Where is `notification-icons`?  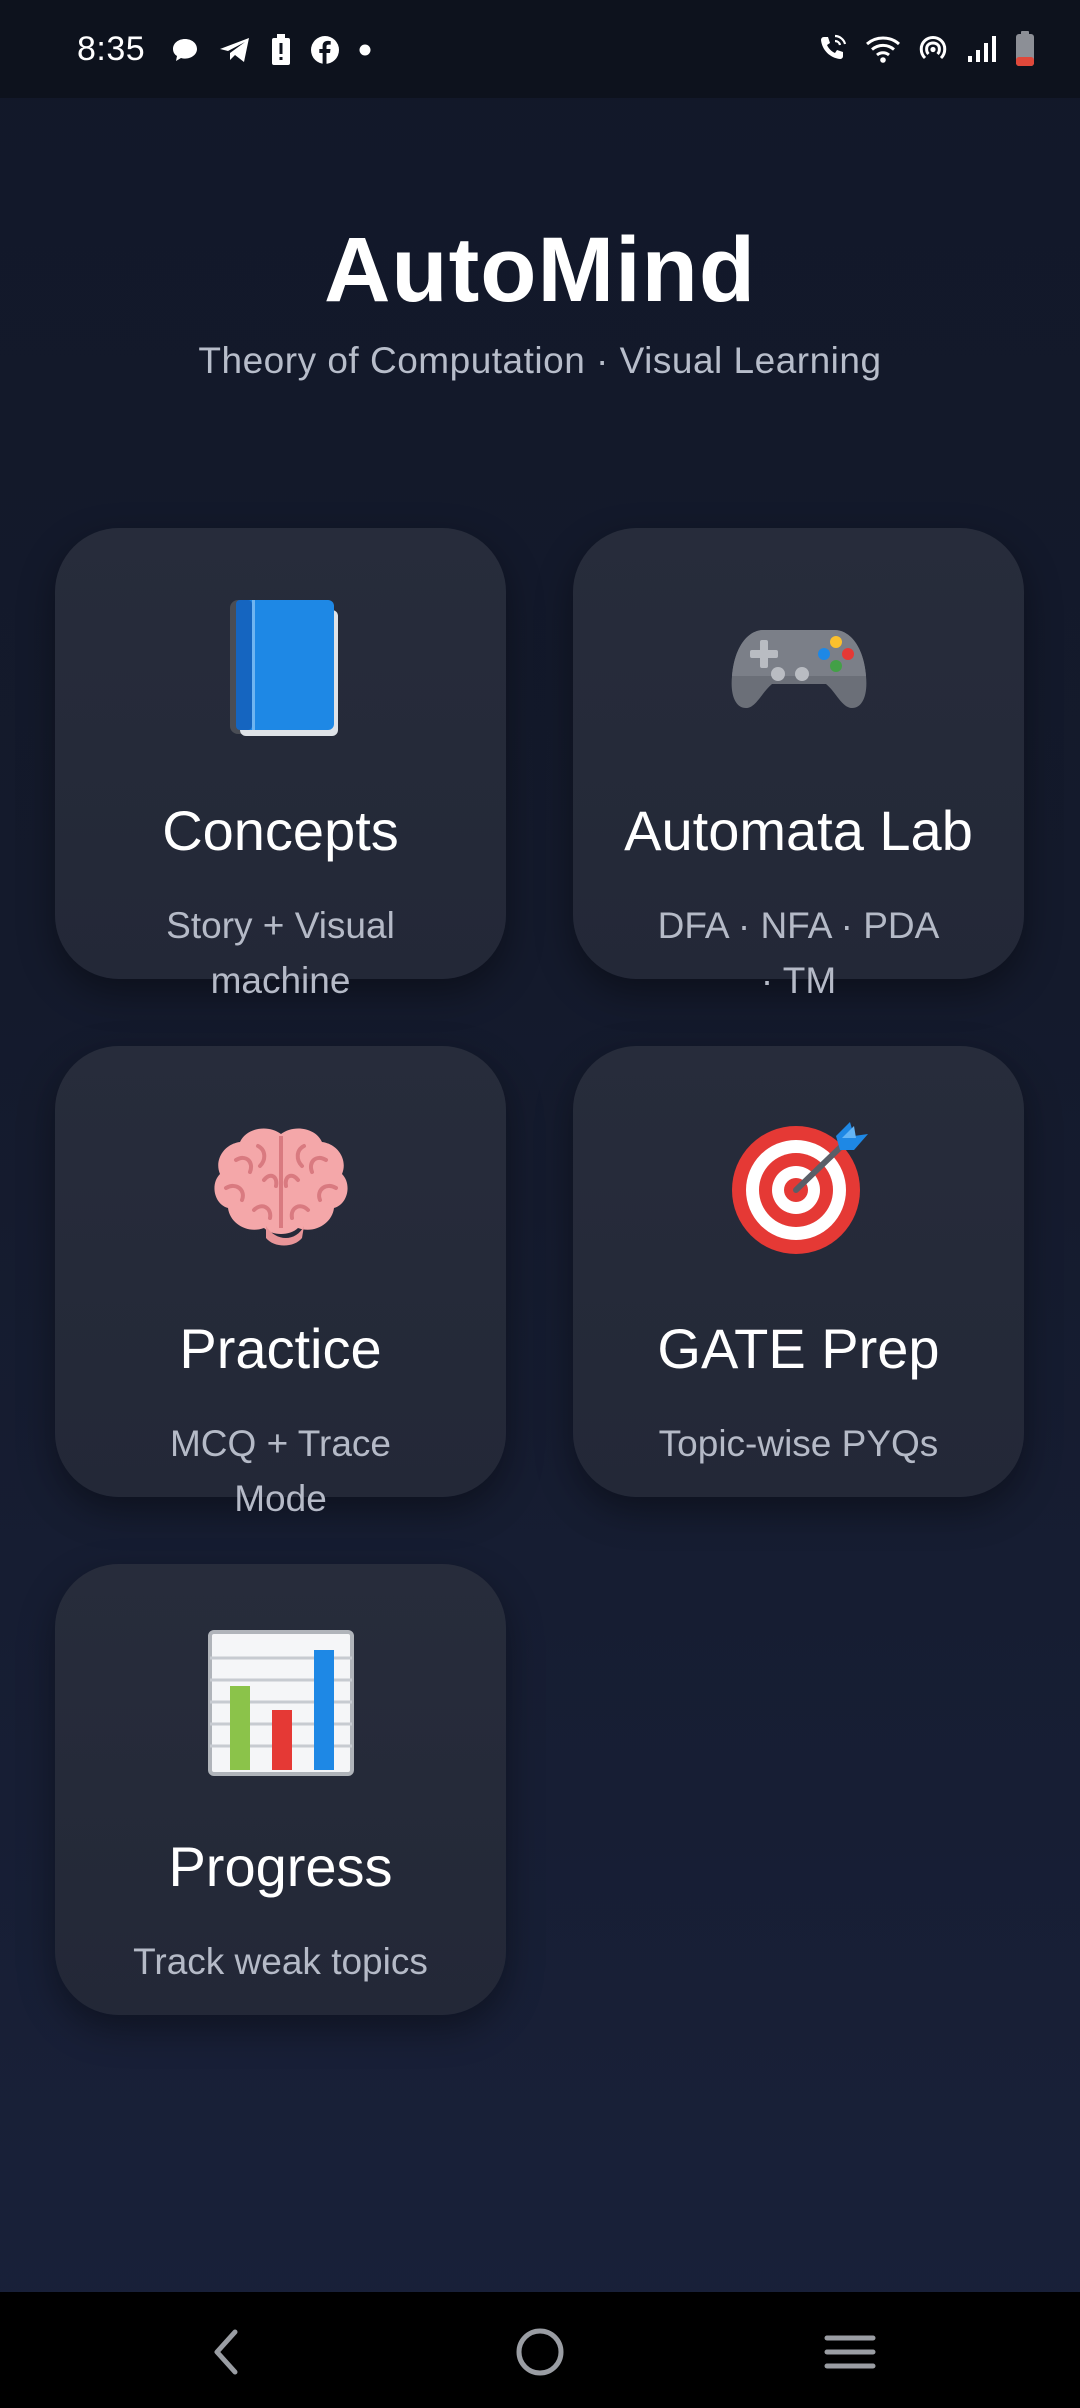 notification-icons is located at coordinates (271, 50).